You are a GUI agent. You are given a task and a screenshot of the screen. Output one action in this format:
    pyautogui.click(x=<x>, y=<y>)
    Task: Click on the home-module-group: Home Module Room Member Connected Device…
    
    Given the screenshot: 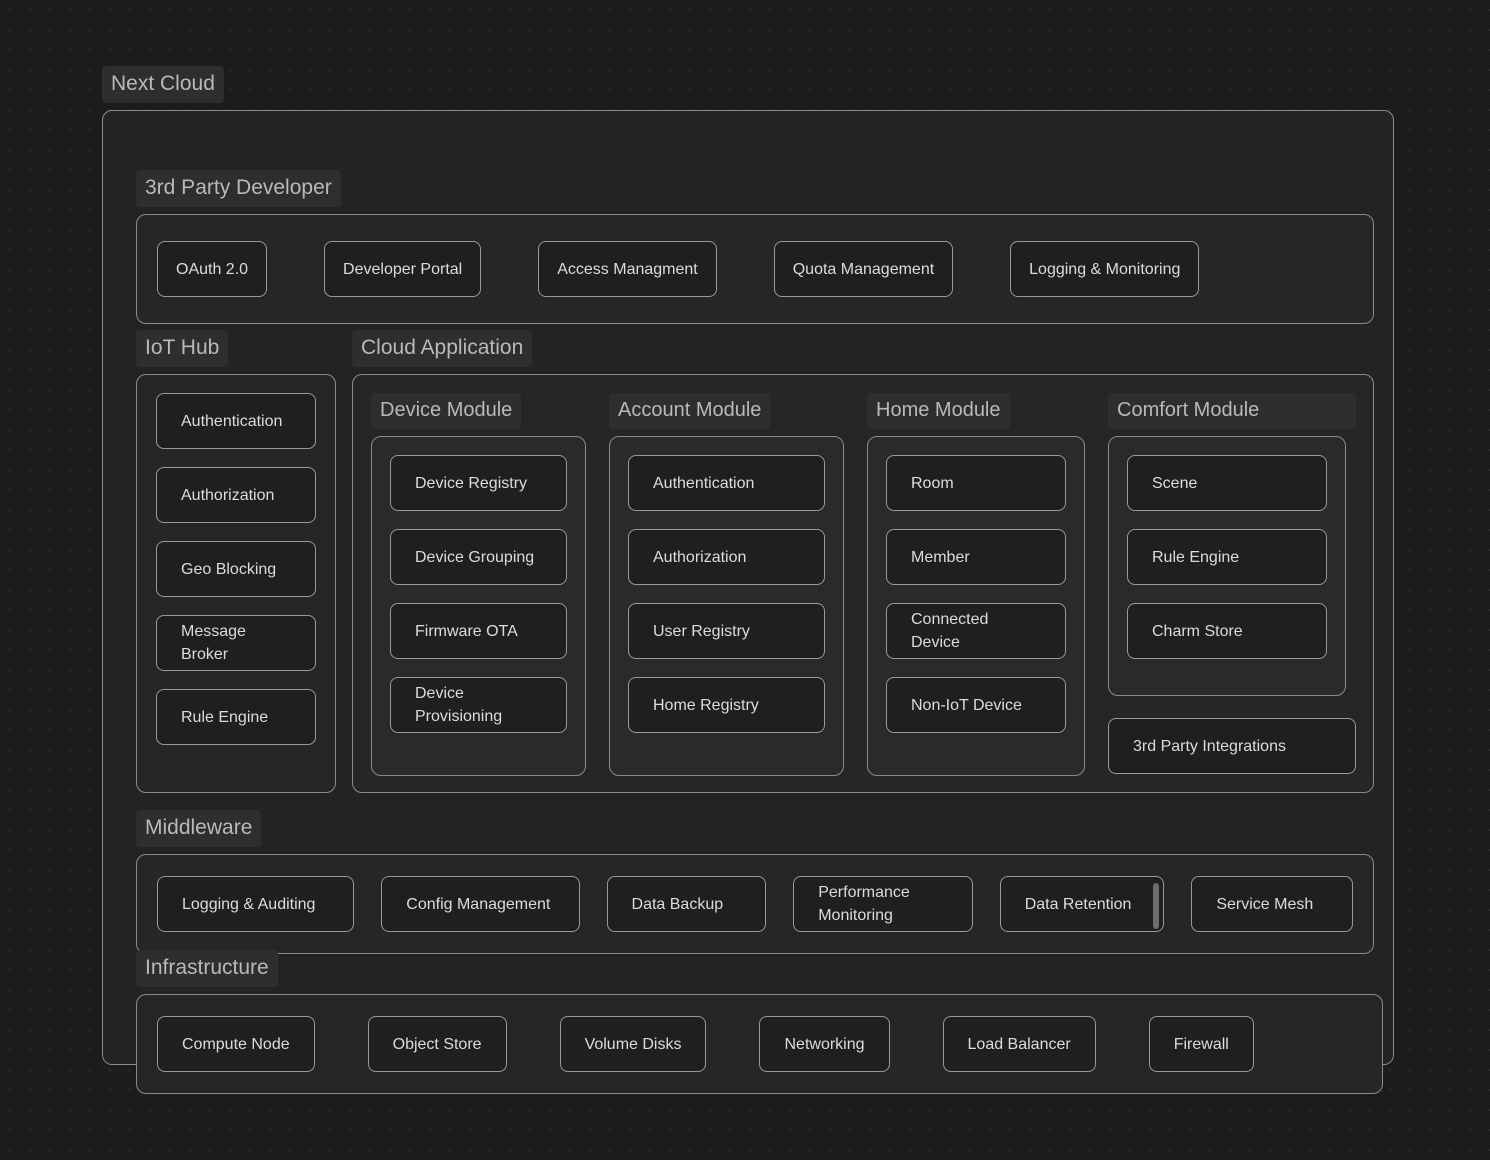 What is the action you would take?
    pyautogui.click(x=976, y=575)
    